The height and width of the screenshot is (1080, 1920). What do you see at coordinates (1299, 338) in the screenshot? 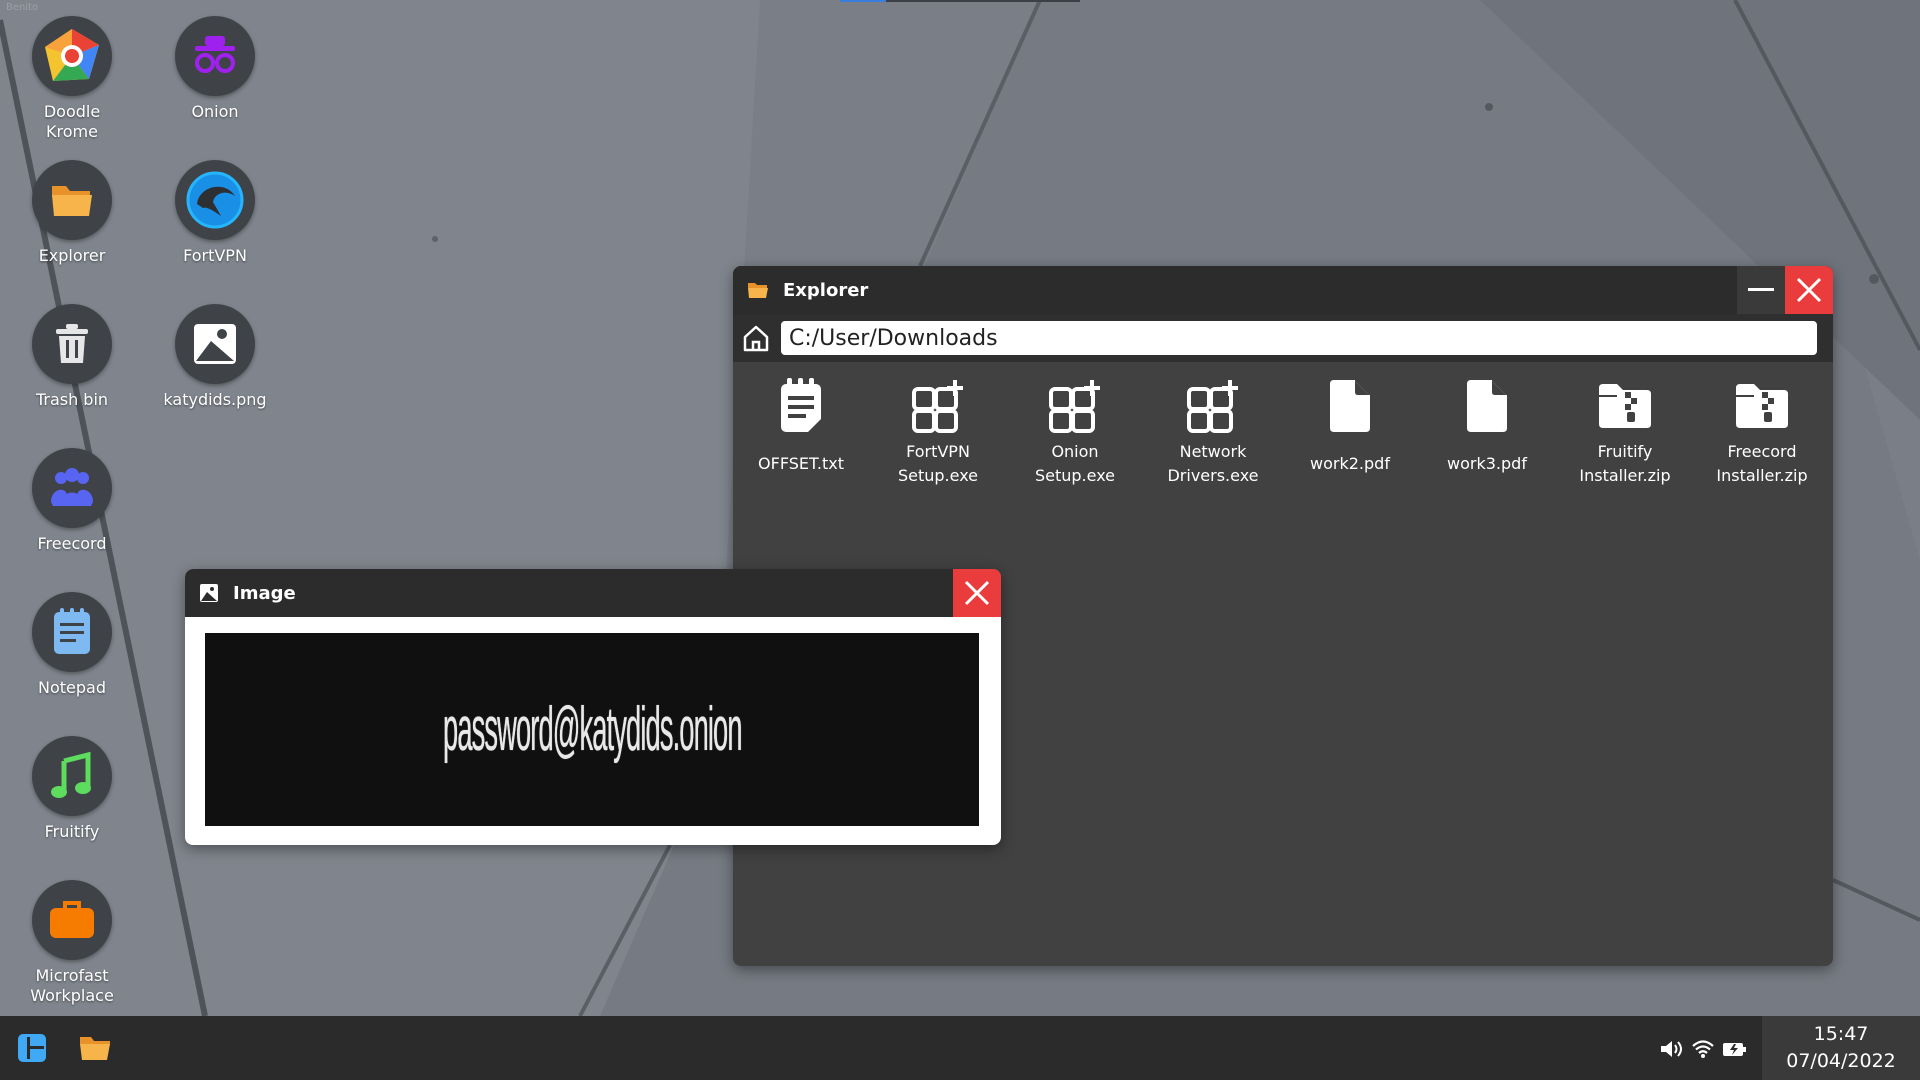
I see `path-input` at bounding box center [1299, 338].